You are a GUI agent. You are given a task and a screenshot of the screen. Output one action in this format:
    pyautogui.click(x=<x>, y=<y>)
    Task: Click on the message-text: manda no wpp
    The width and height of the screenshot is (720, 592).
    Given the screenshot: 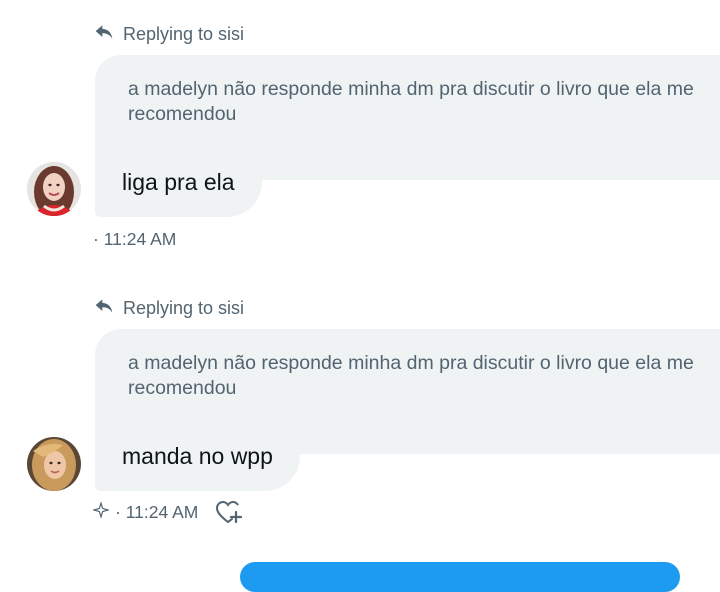 What is the action you would take?
    pyautogui.click(x=197, y=455)
    